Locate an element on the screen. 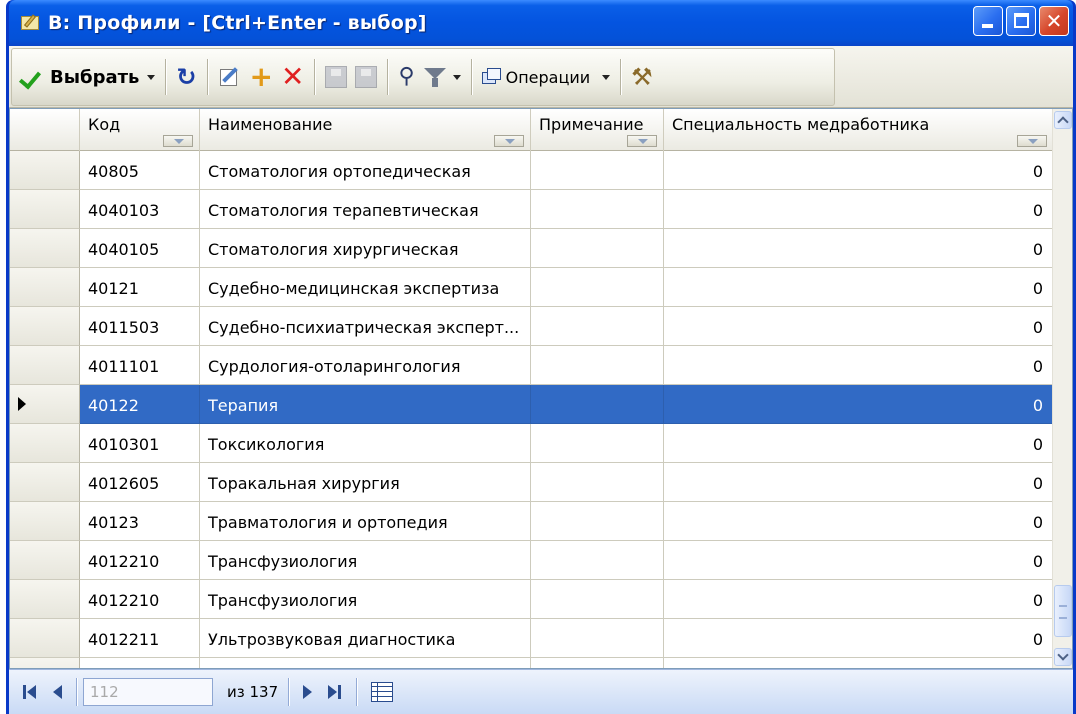 The height and width of the screenshot is (714, 1076). add-button: + is located at coordinates (261, 77).